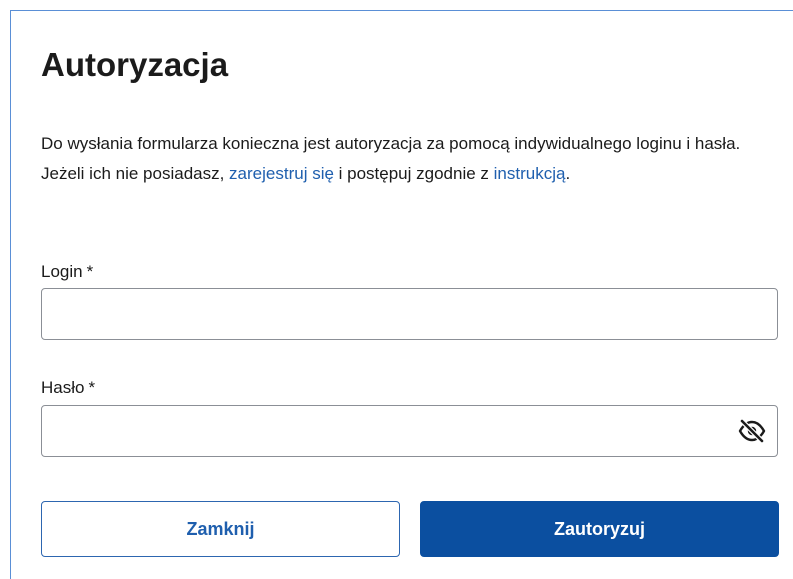  I want to click on register-link: zarejestruj się, so click(281, 173).